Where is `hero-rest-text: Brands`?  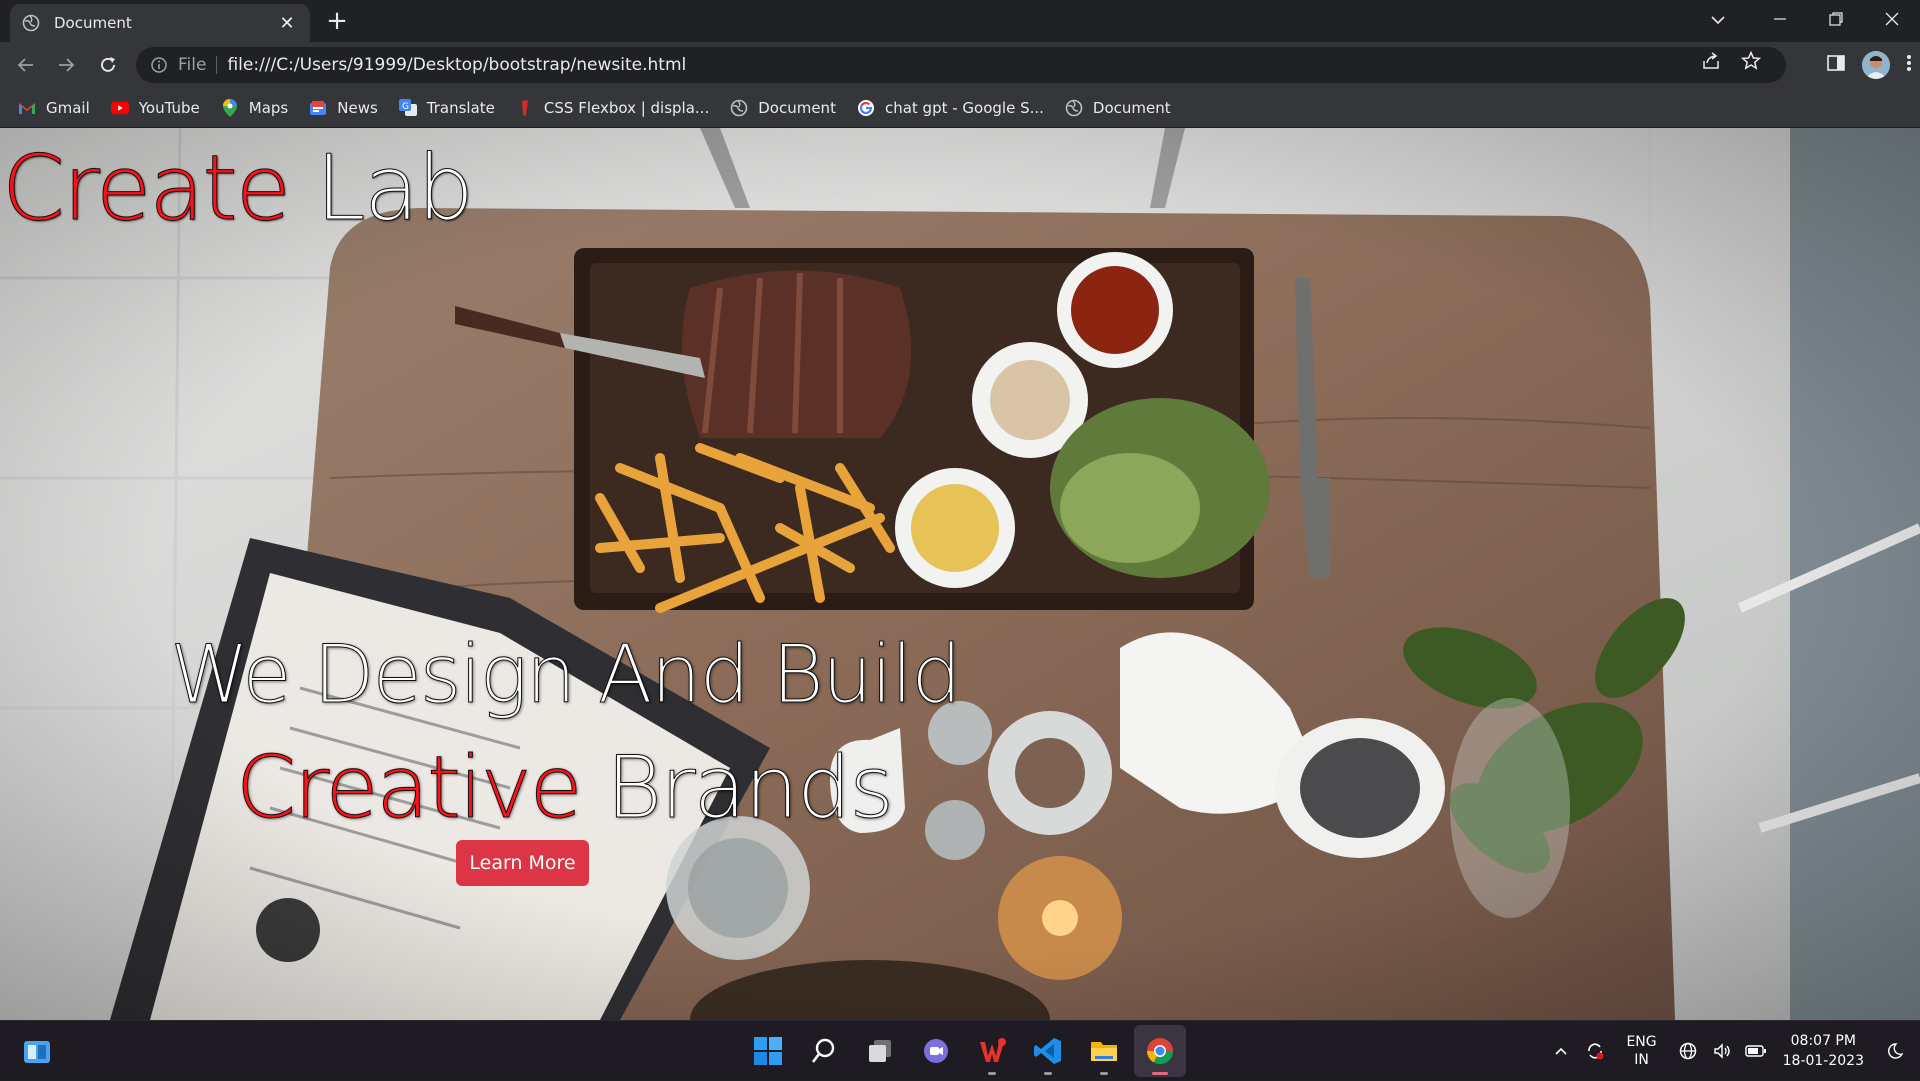 hero-rest-text: Brands is located at coordinates (737, 788).